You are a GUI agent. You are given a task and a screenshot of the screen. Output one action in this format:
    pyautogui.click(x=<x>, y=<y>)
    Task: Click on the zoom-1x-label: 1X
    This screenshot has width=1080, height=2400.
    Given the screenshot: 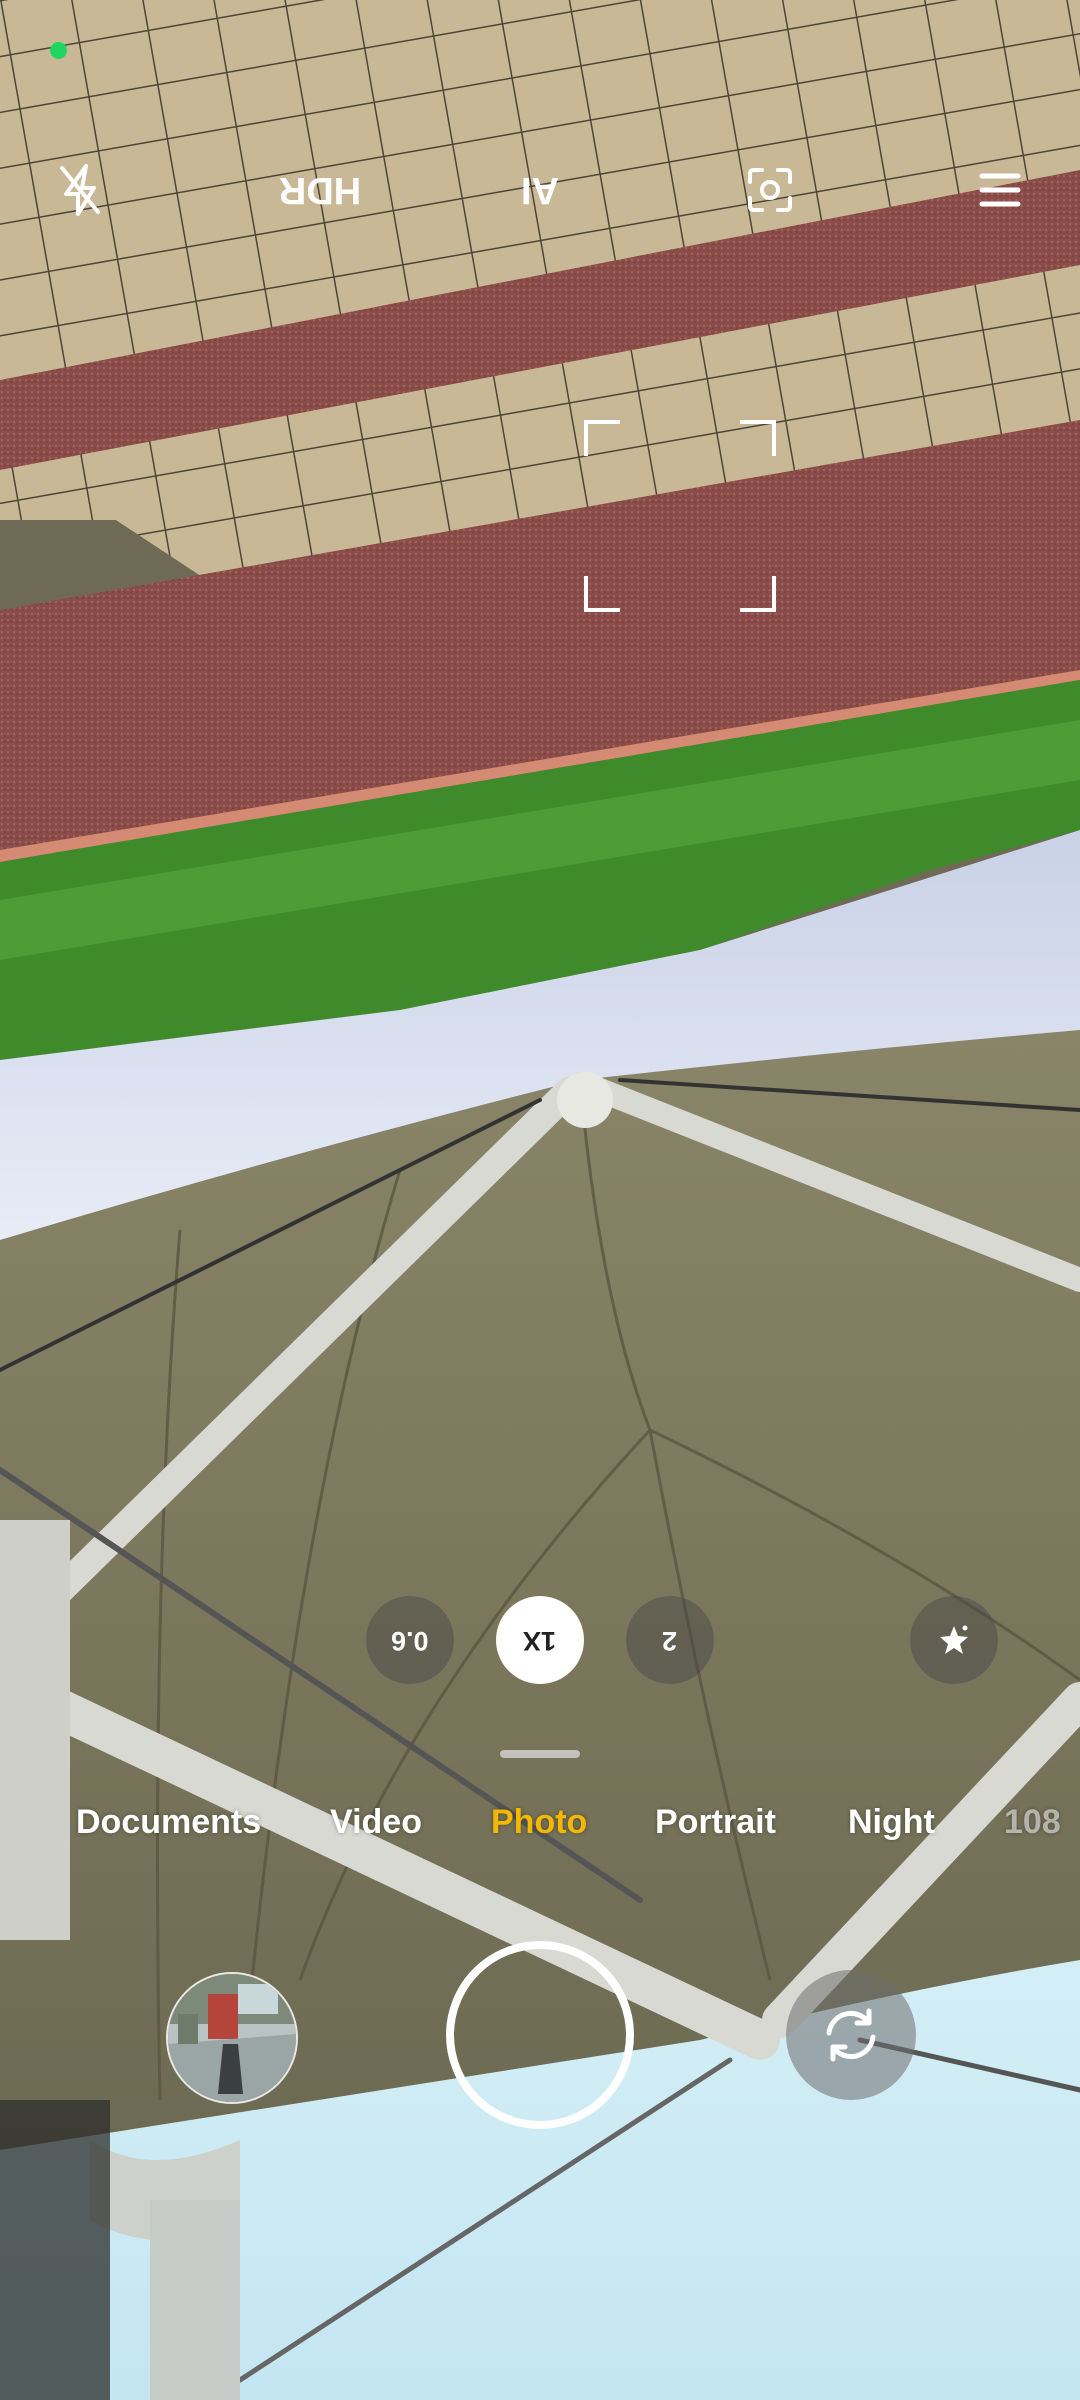 What is the action you would take?
    pyautogui.click(x=540, y=1640)
    